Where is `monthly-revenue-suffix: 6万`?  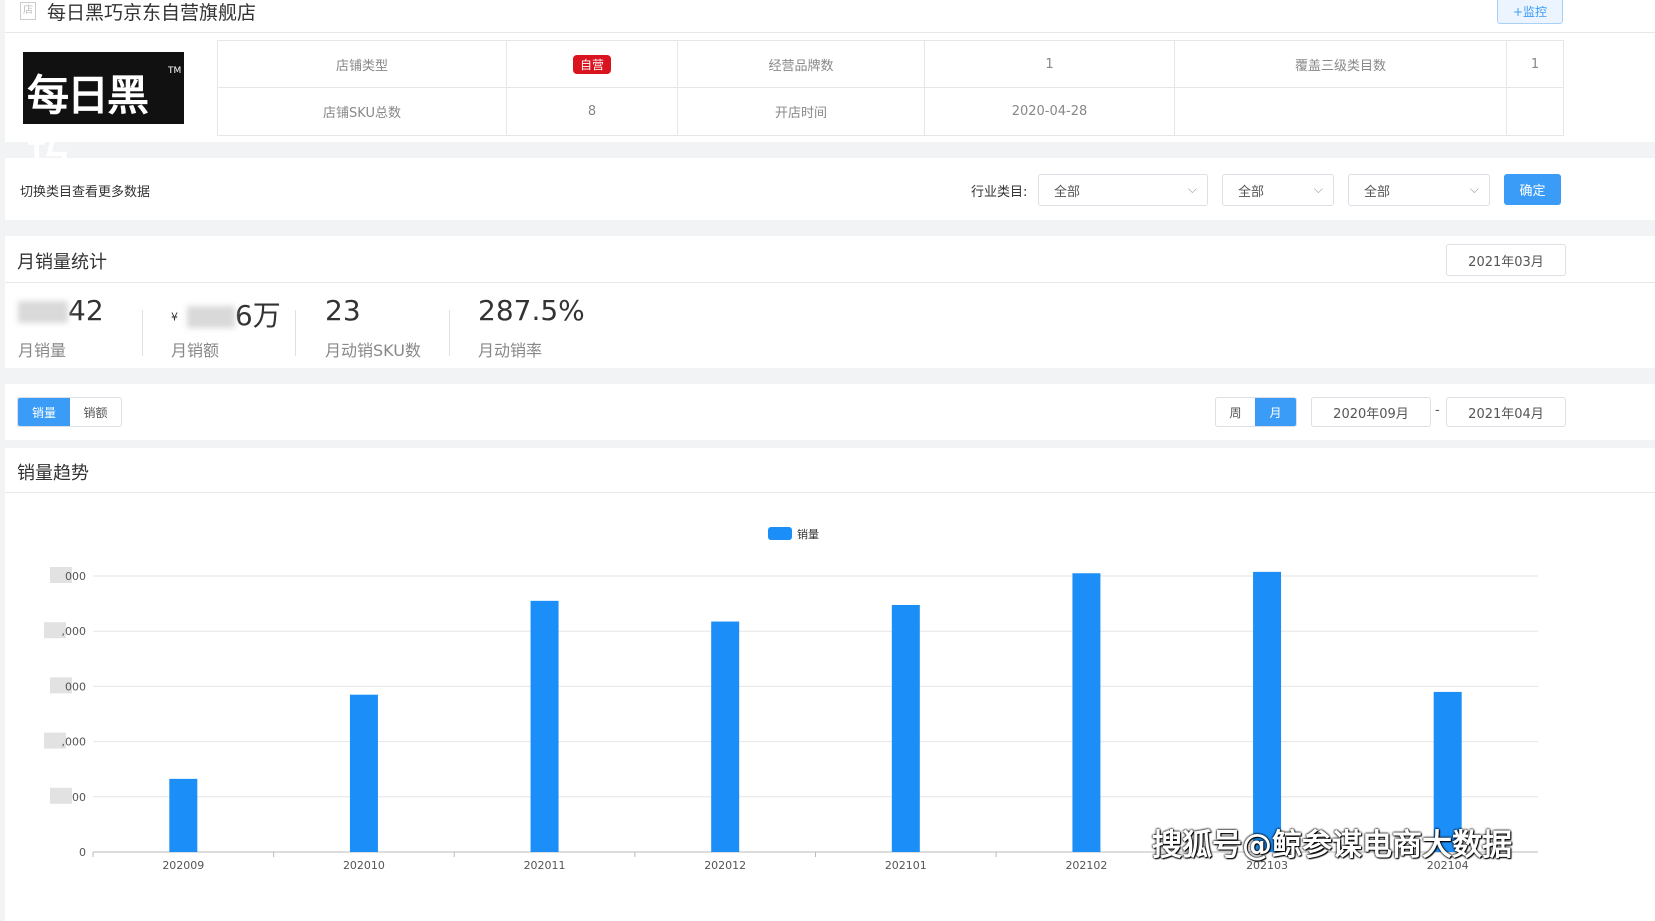
monthly-revenue-suffix: 6万 is located at coordinates (257, 315).